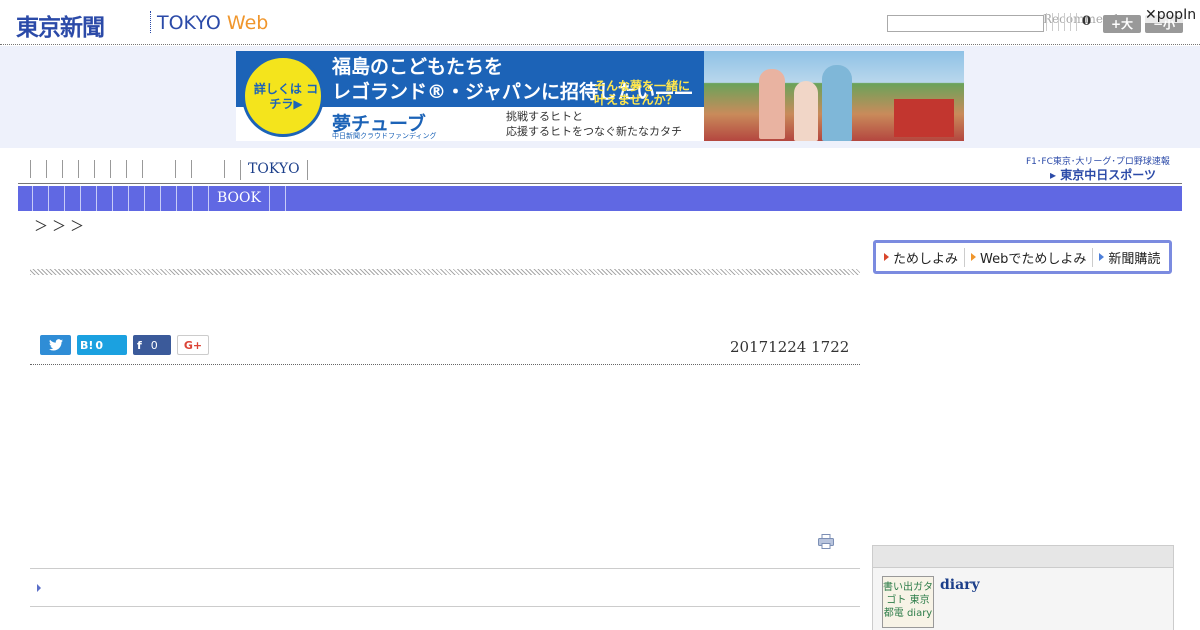 This screenshot has width=1200, height=630. I want to click on sub-nav-book: BOOK, so click(239, 198).